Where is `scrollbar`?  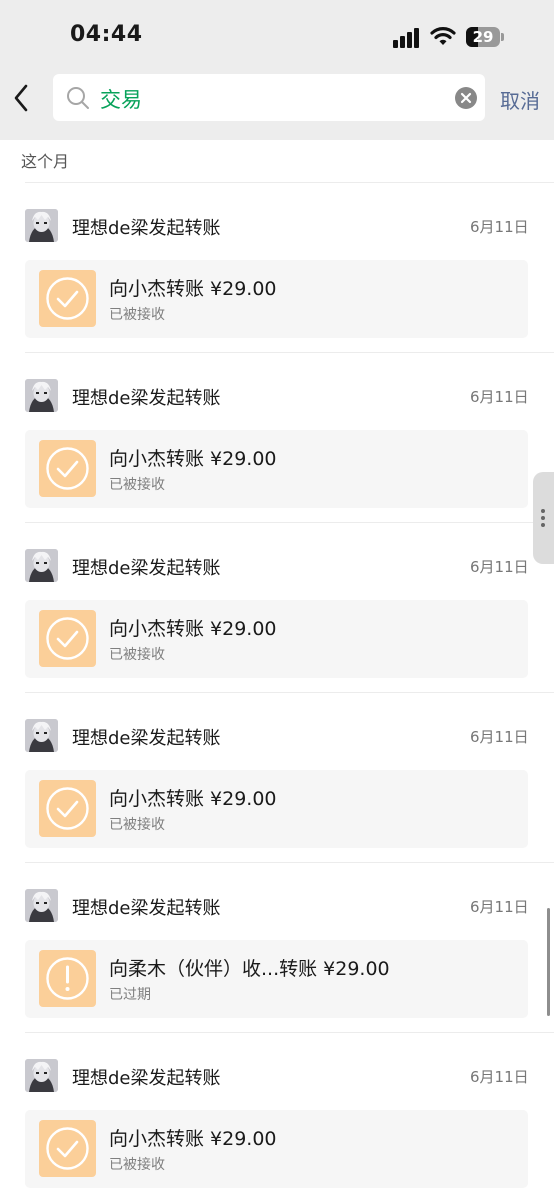
scrollbar is located at coordinates (548, 962).